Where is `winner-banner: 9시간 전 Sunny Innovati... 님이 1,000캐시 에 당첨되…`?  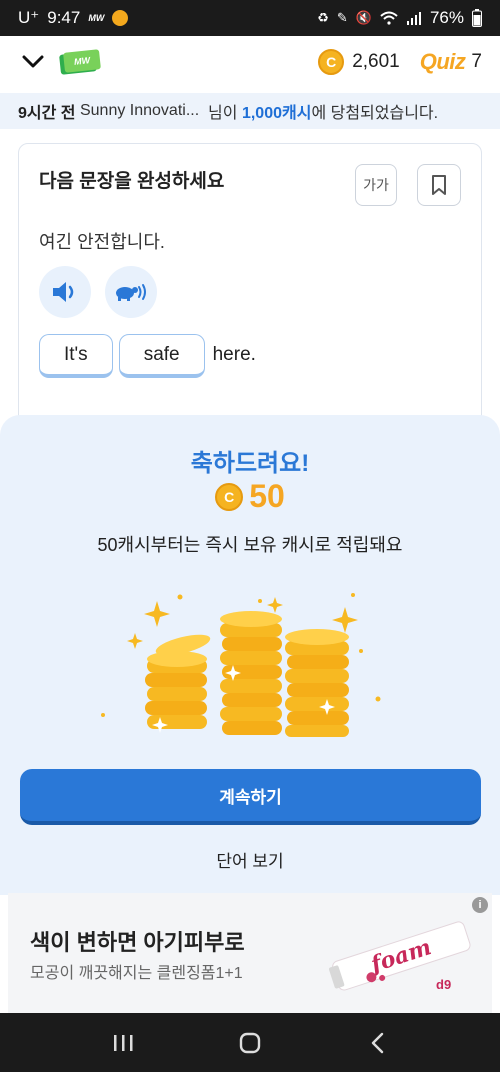
winner-banner: 9시간 전 Sunny Innovati... 님이 1,000캐시 에 당첨되… is located at coordinates (250, 111).